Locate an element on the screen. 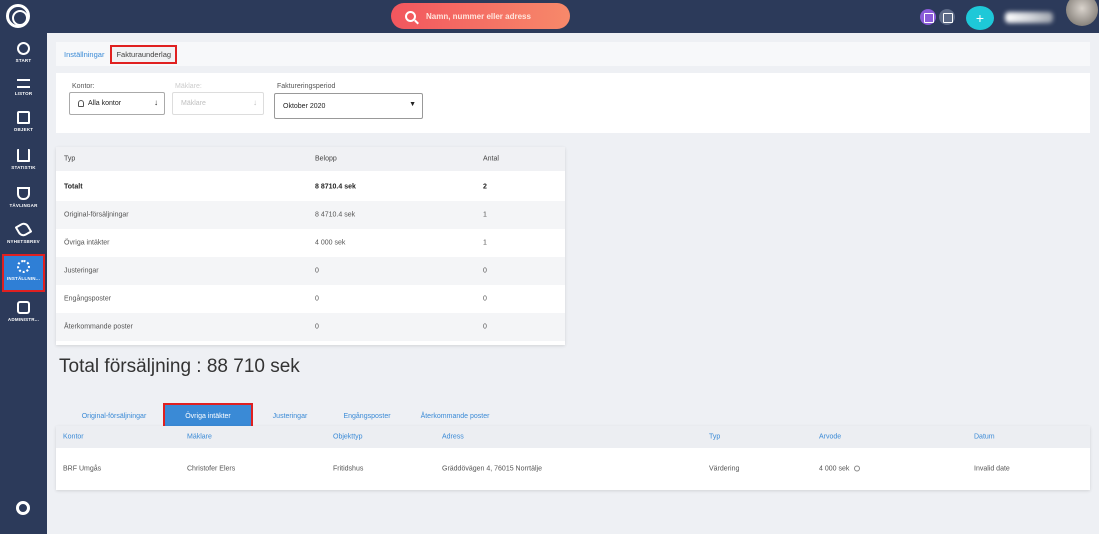 The image size is (1099, 534). cell-fee: 4 000 sek is located at coordinates (840, 469).